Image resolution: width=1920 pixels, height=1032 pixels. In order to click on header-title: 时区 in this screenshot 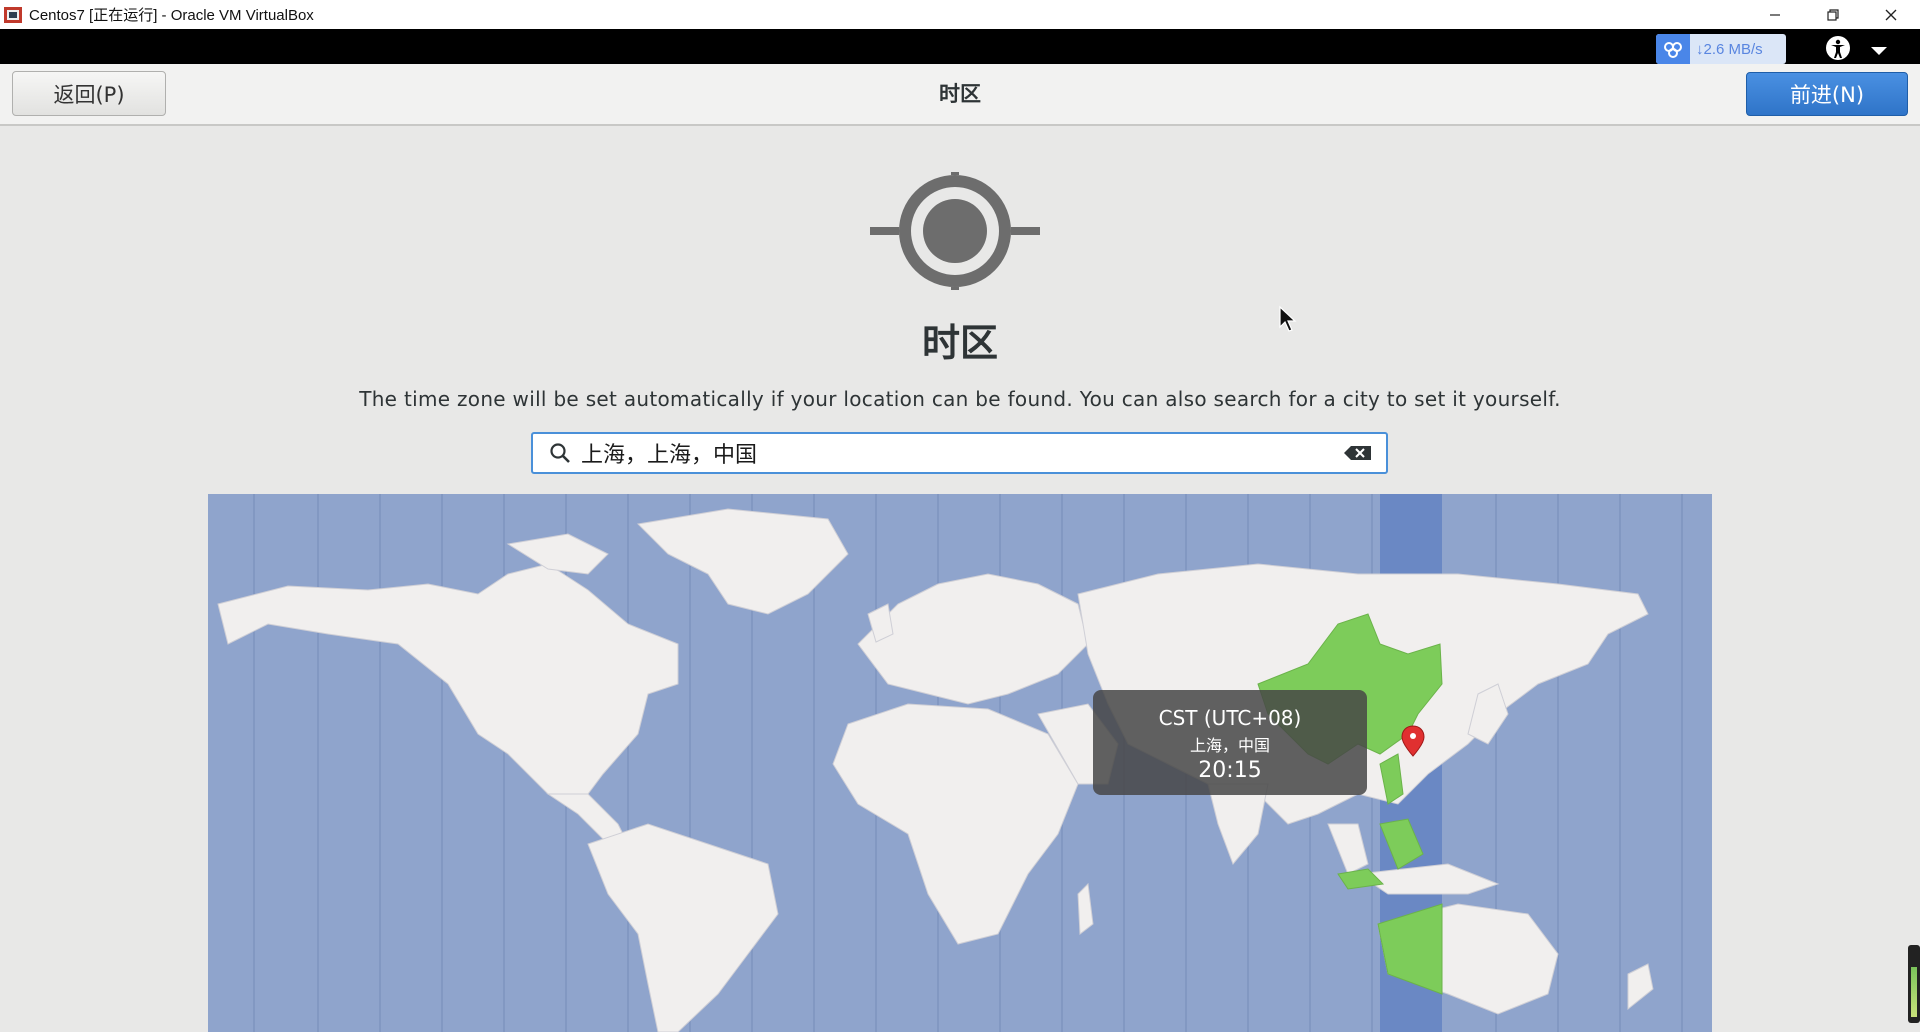, I will do `click(960, 94)`.